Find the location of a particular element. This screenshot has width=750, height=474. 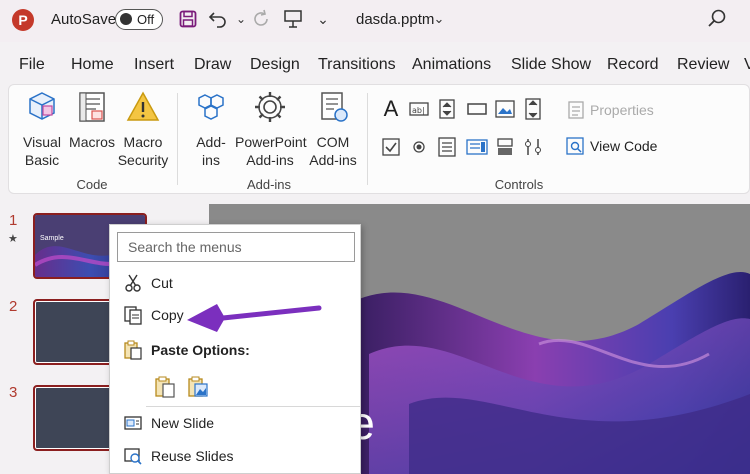

gear-icon is located at coordinates (270, 107).